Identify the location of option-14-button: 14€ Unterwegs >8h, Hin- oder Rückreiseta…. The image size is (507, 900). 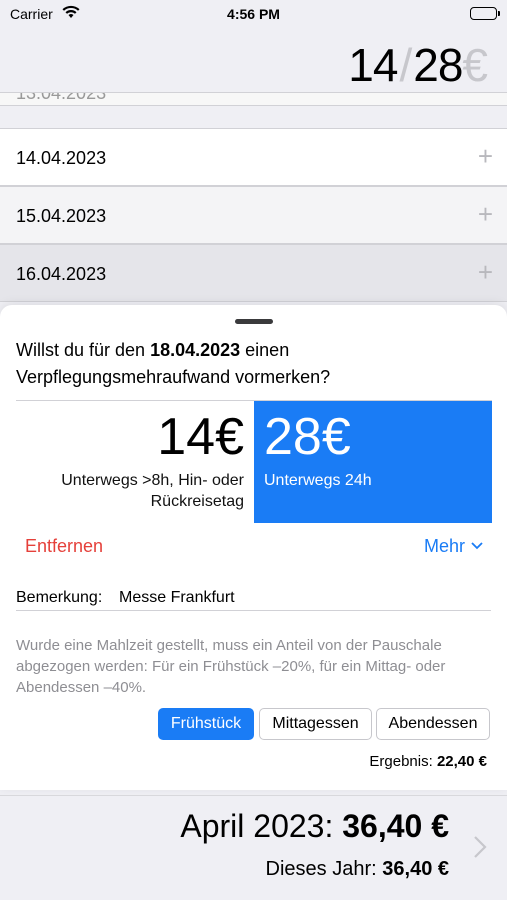
(135, 462).